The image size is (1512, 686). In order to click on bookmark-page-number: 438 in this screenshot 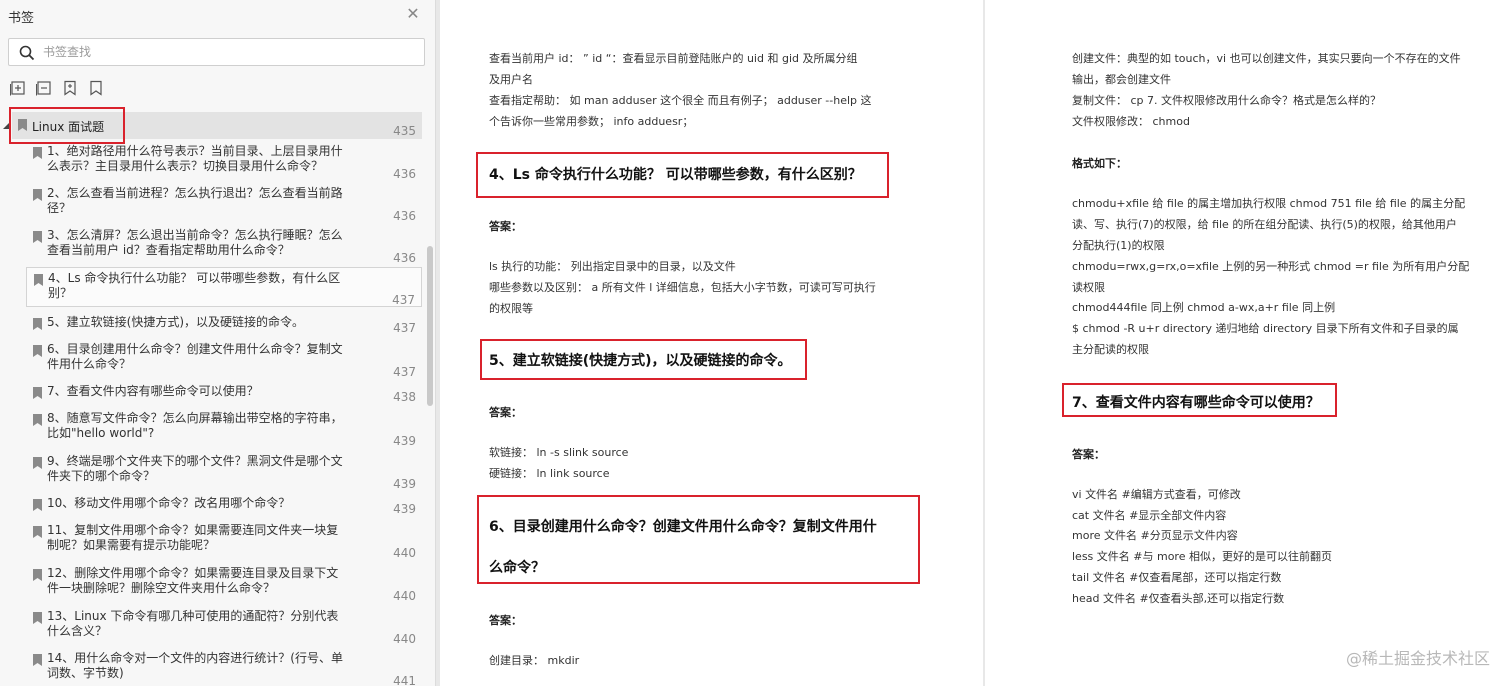, I will do `click(404, 397)`.